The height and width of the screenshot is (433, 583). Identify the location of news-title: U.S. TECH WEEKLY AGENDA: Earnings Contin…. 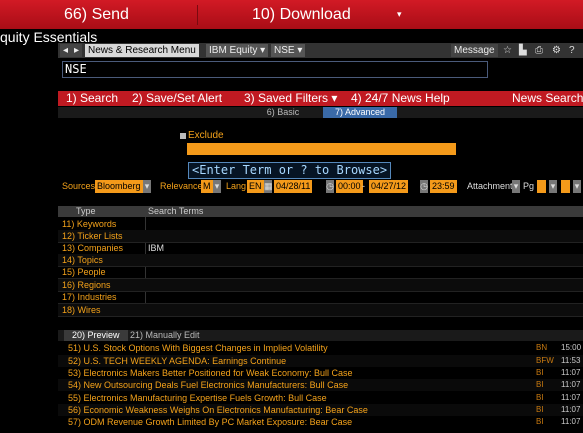
(185, 361).